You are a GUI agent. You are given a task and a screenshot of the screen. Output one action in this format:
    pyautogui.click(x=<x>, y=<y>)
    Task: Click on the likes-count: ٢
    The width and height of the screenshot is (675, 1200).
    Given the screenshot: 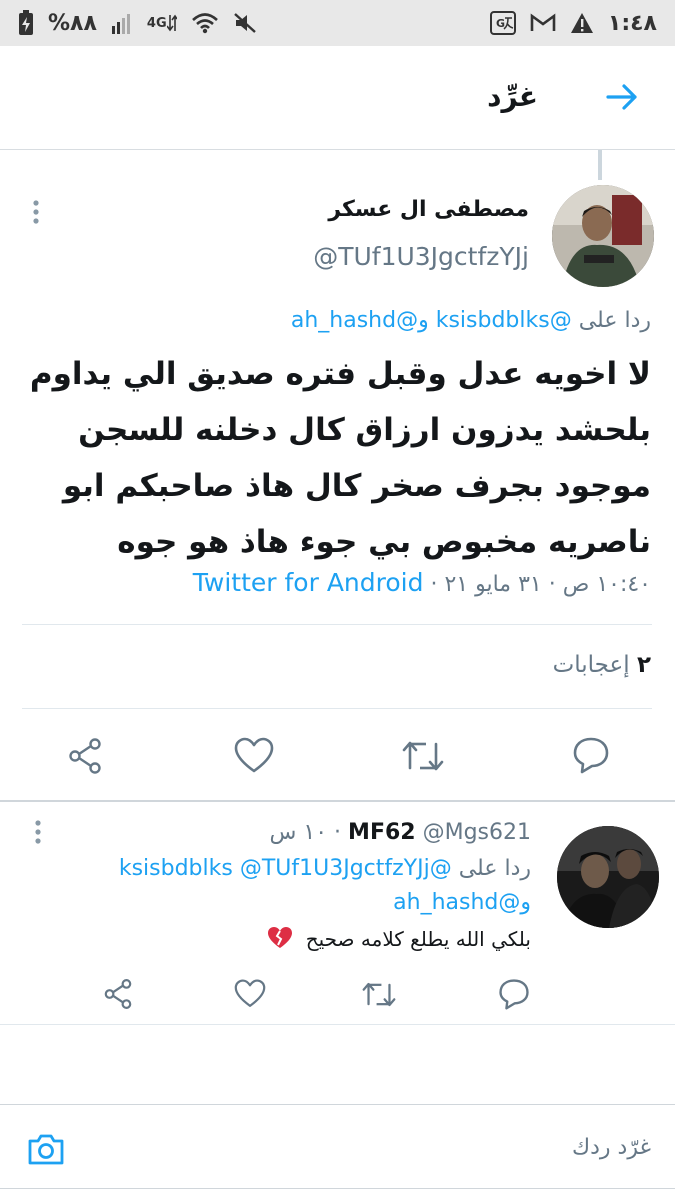 What is the action you would take?
    pyautogui.click(x=643, y=665)
    